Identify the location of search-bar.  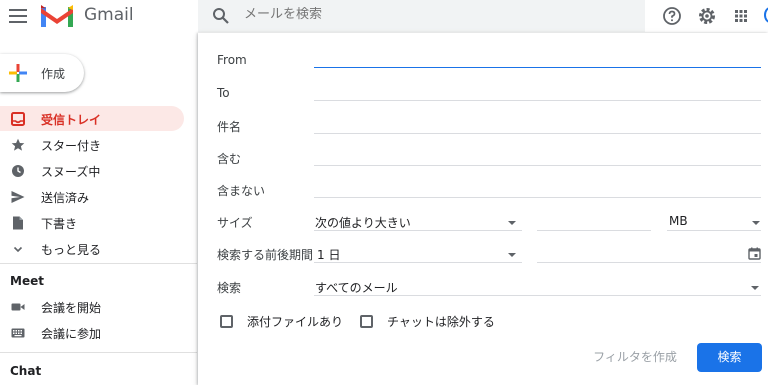
(421, 16).